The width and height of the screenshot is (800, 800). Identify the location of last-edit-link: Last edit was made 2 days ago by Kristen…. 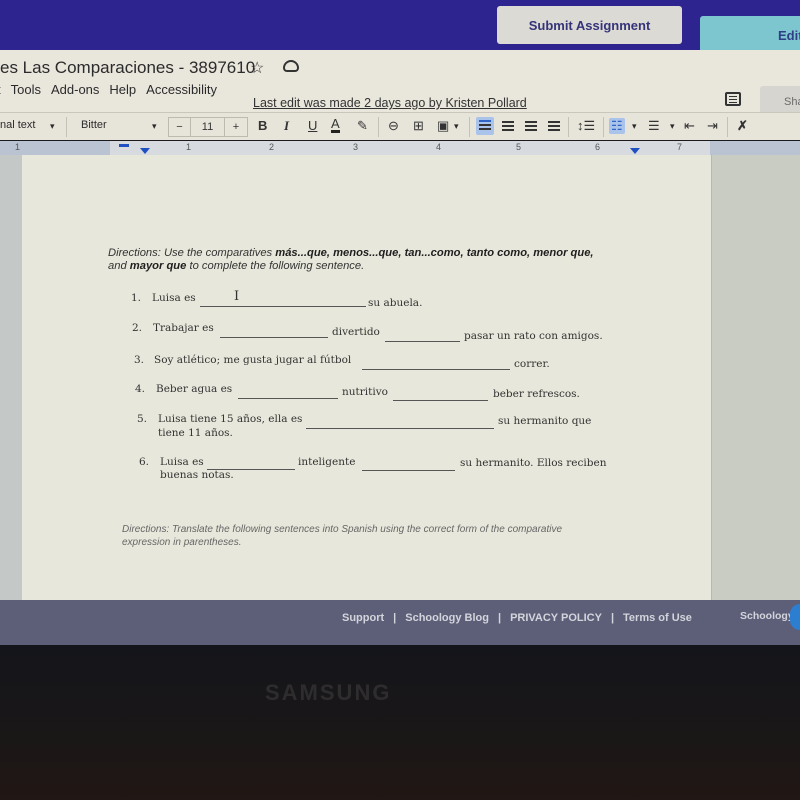
(390, 103).